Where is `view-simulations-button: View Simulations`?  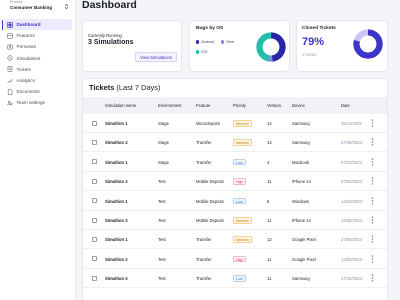
view-simulations-button: View Simulations is located at coordinates (156, 57).